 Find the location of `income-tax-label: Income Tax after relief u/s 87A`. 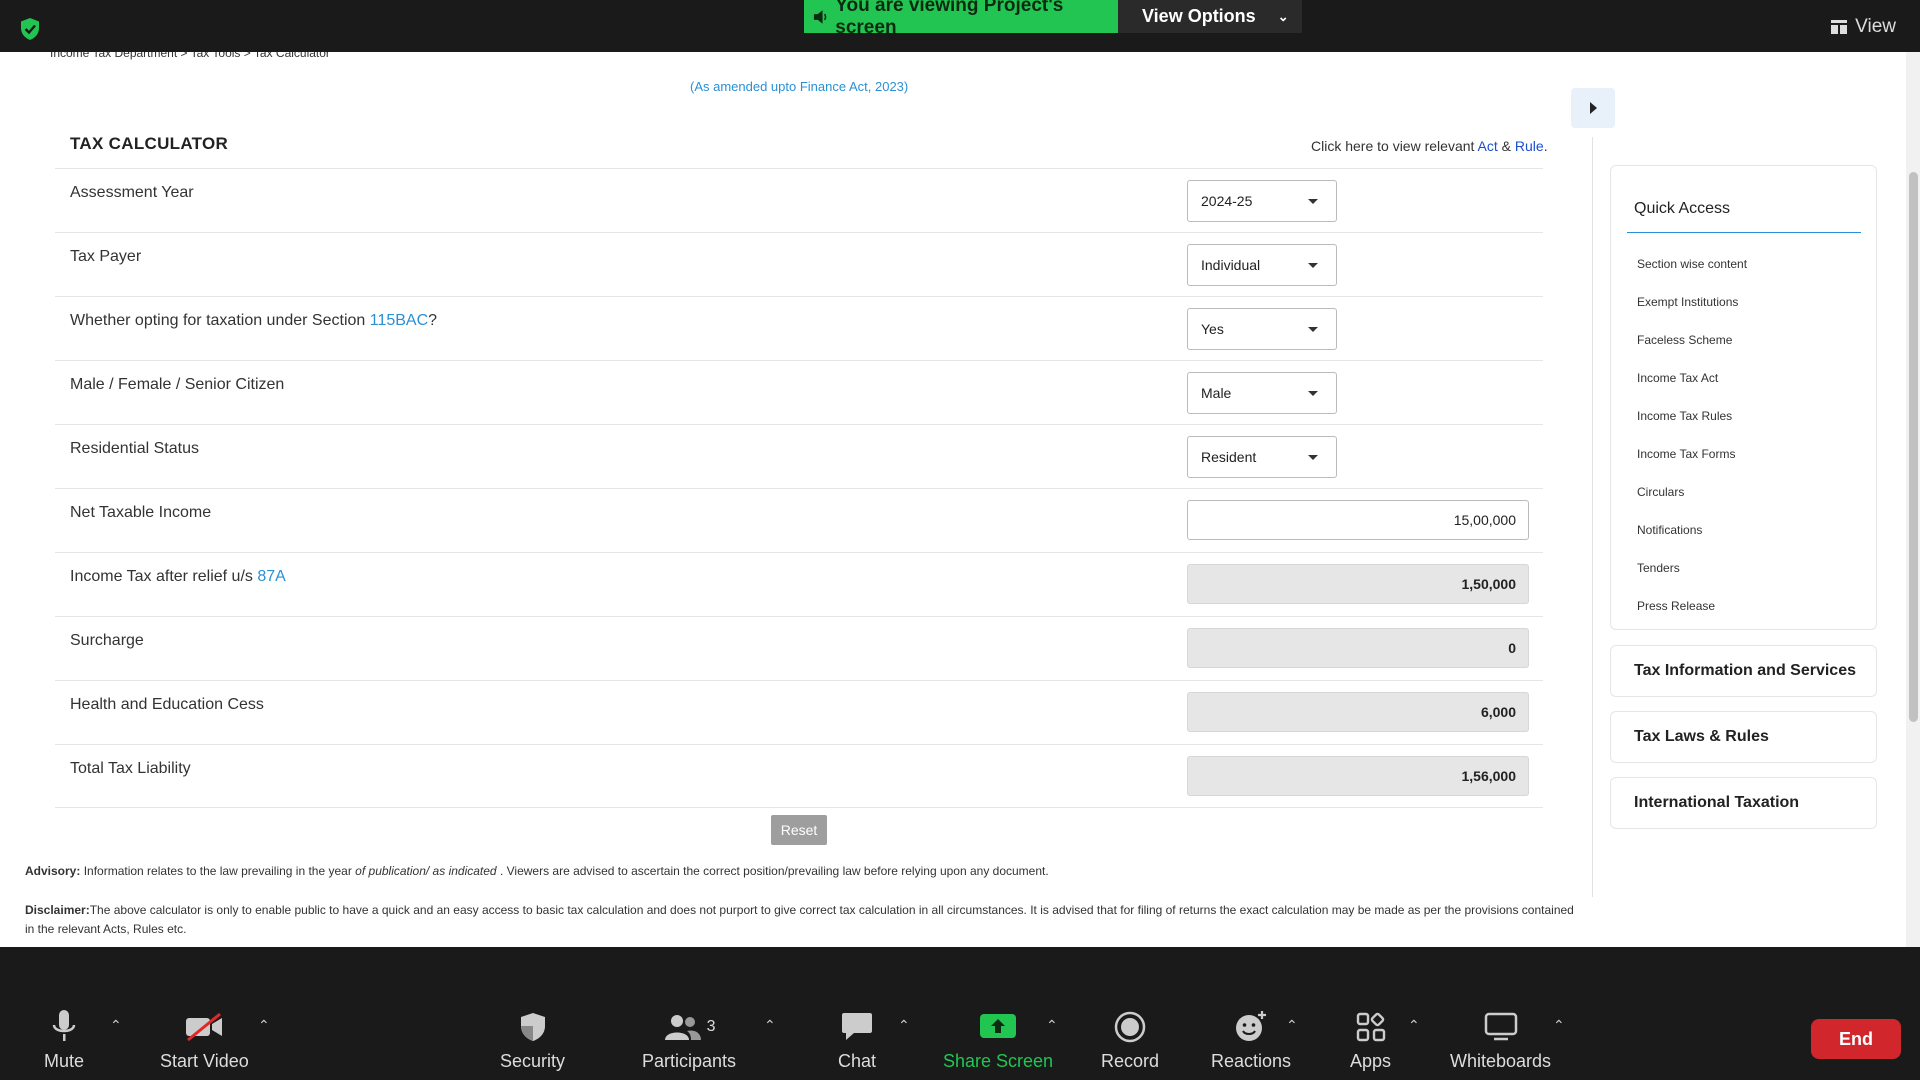

income-tax-label: Income Tax after relief u/s 87A is located at coordinates (178, 577).